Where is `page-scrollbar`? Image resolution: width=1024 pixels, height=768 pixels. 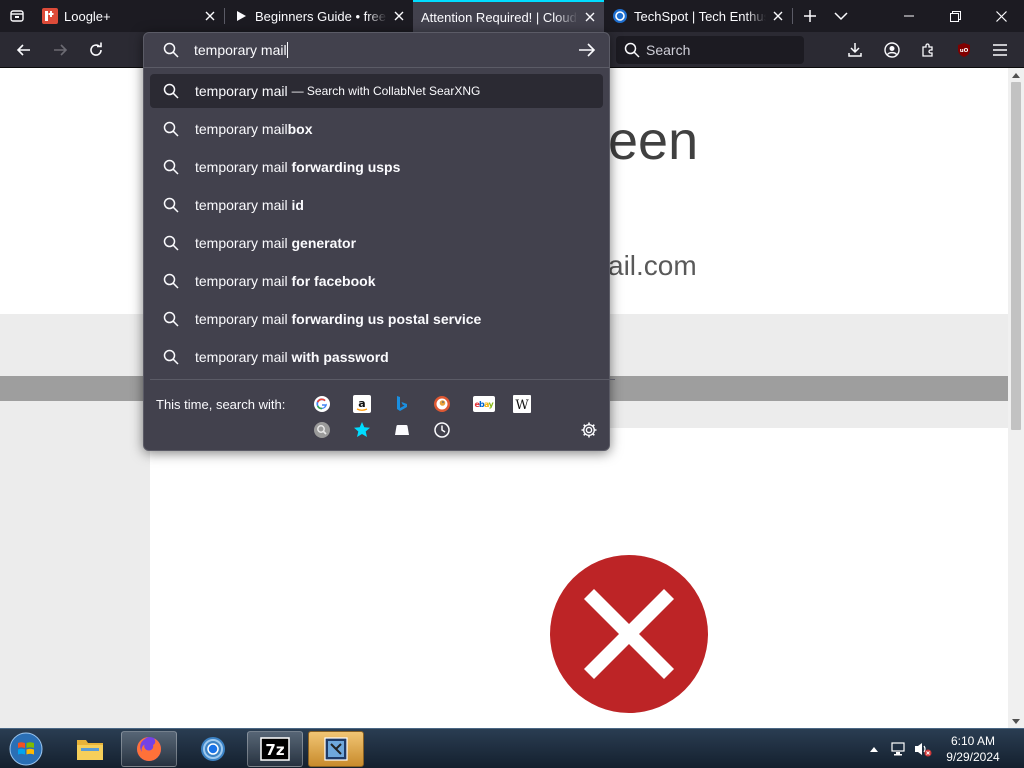
page-scrollbar is located at coordinates (1016, 398).